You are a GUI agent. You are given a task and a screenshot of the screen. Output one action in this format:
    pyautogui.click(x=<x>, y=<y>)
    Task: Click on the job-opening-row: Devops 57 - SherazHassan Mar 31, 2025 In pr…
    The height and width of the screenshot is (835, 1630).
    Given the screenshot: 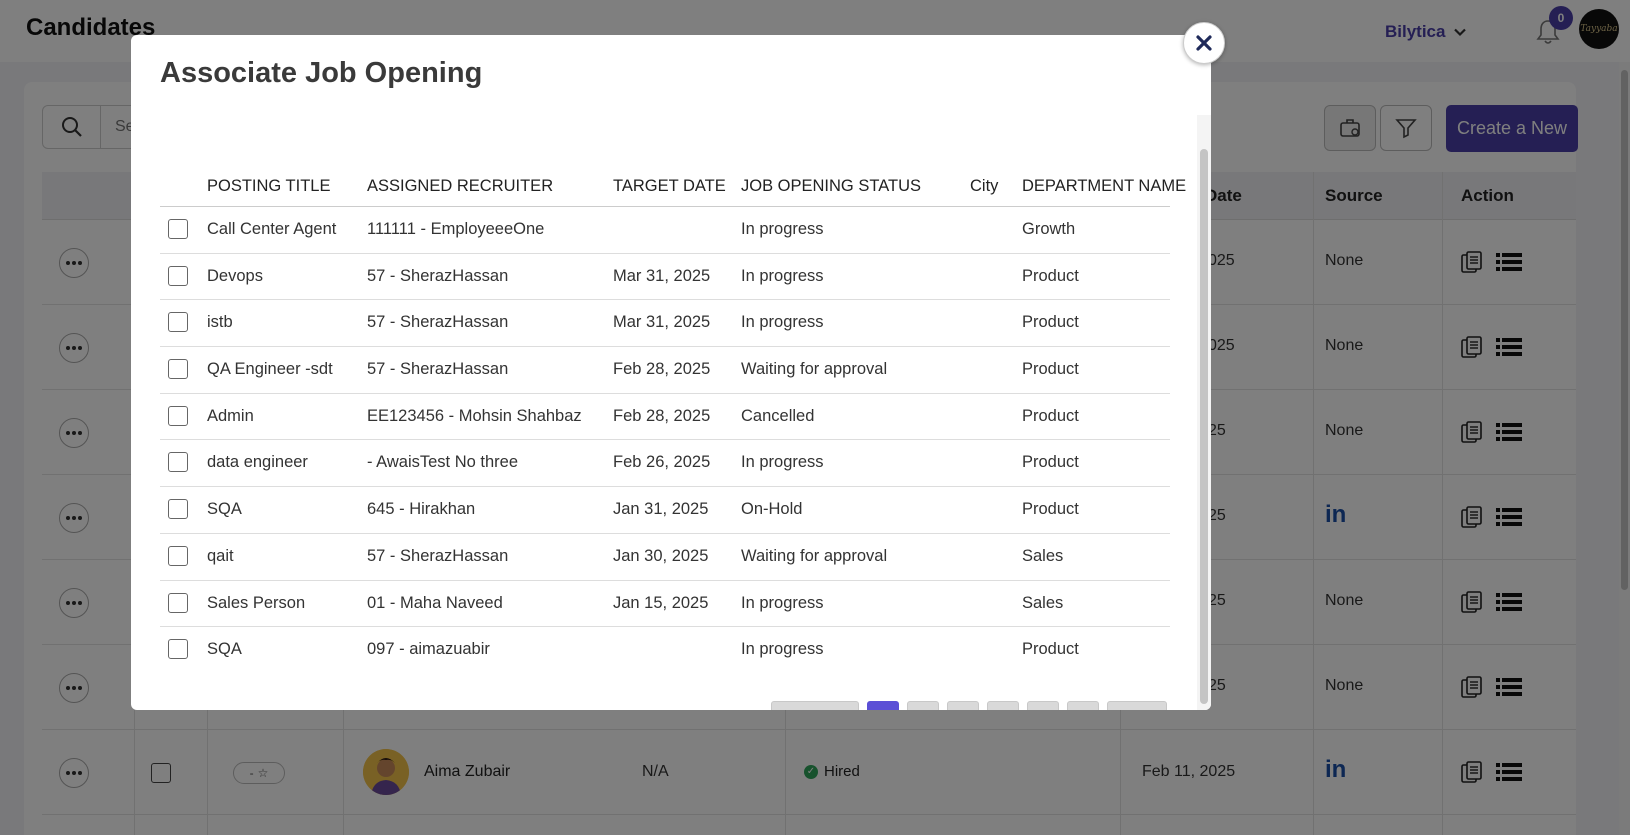 What is the action you would take?
    pyautogui.click(x=665, y=277)
    